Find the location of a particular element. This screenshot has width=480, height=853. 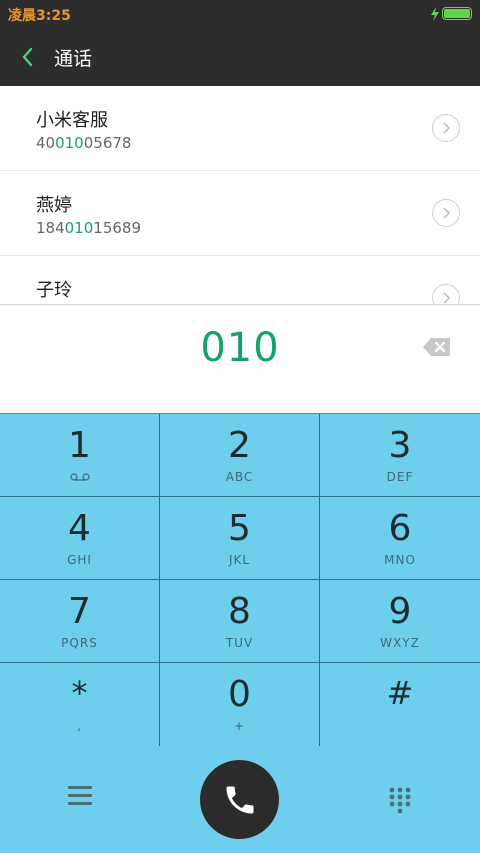

key-letters: WXYZ is located at coordinates (400, 643).